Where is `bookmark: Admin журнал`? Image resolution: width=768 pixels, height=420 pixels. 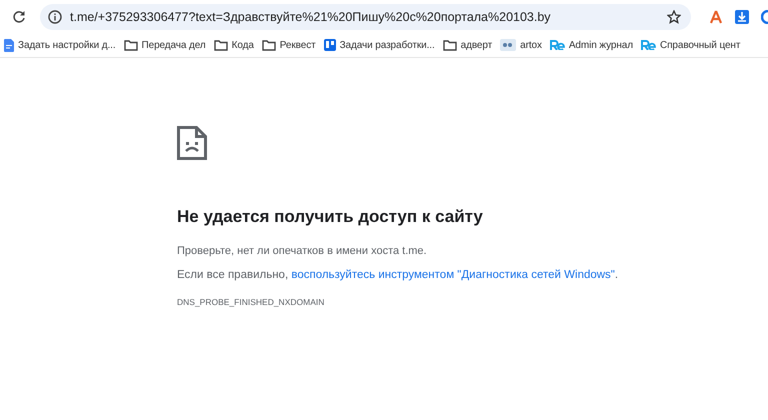
bookmark: Admin журнал is located at coordinates (591, 45).